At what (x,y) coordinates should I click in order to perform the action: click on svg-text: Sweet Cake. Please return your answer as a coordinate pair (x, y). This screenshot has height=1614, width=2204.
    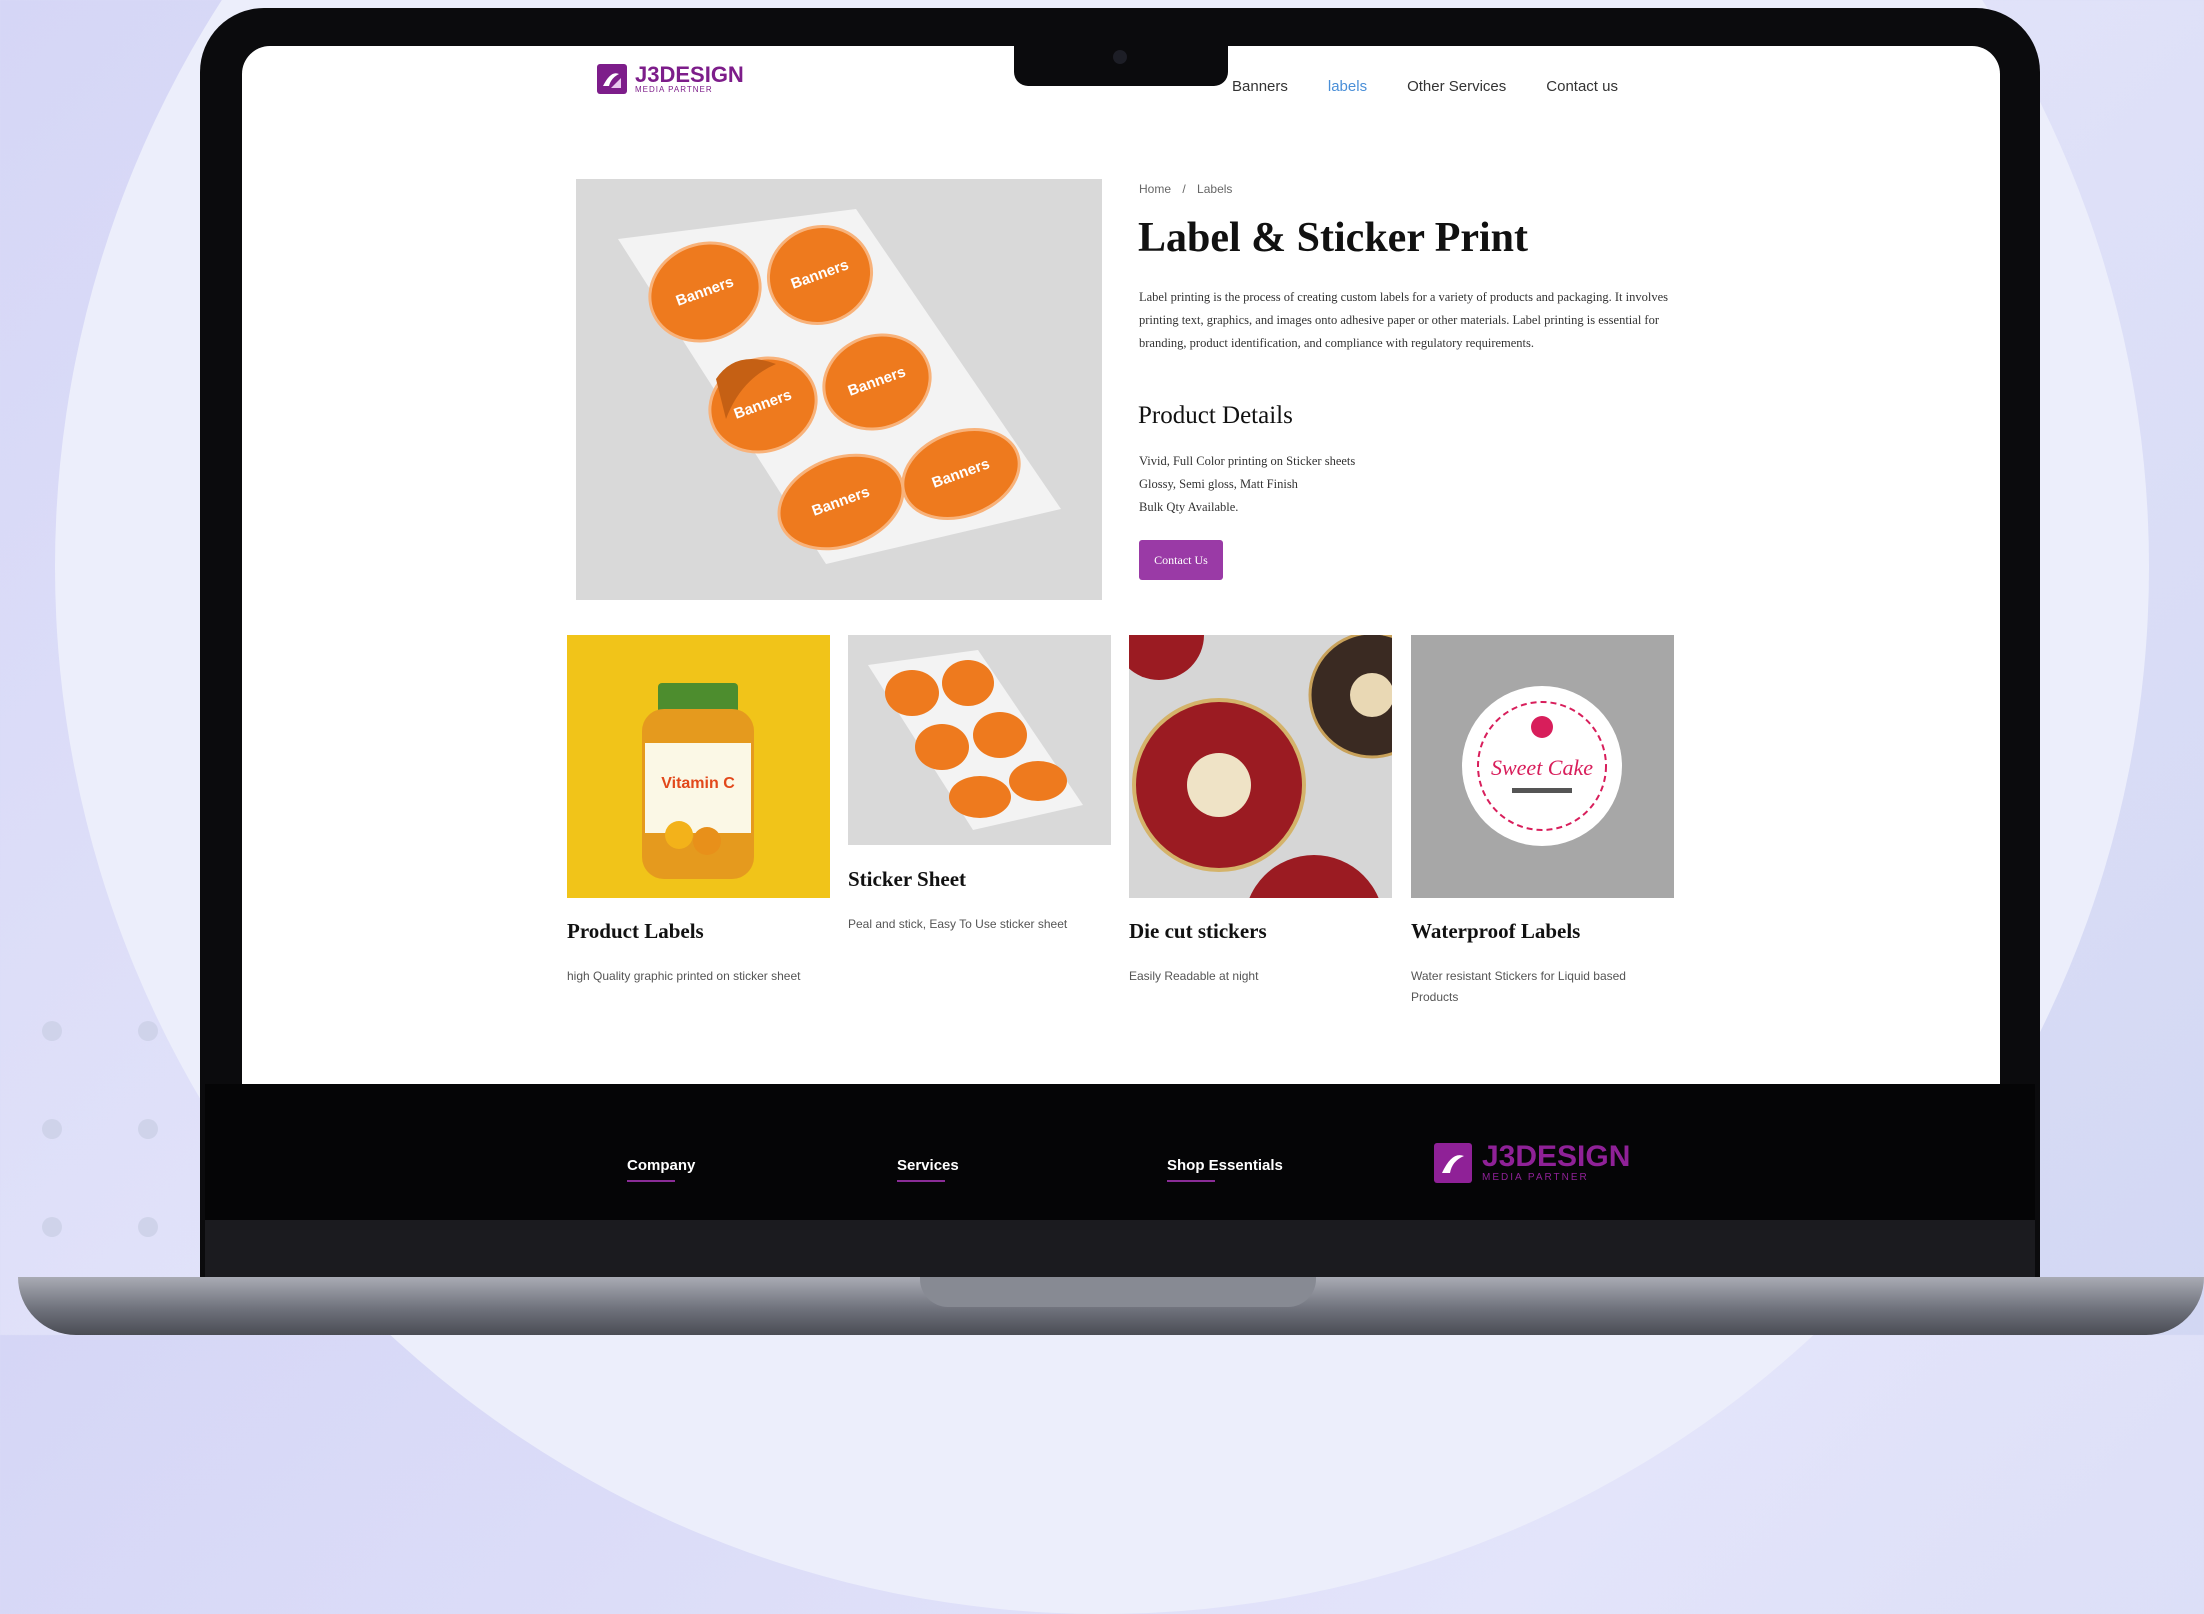
    Looking at the image, I should click on (1542, 767).